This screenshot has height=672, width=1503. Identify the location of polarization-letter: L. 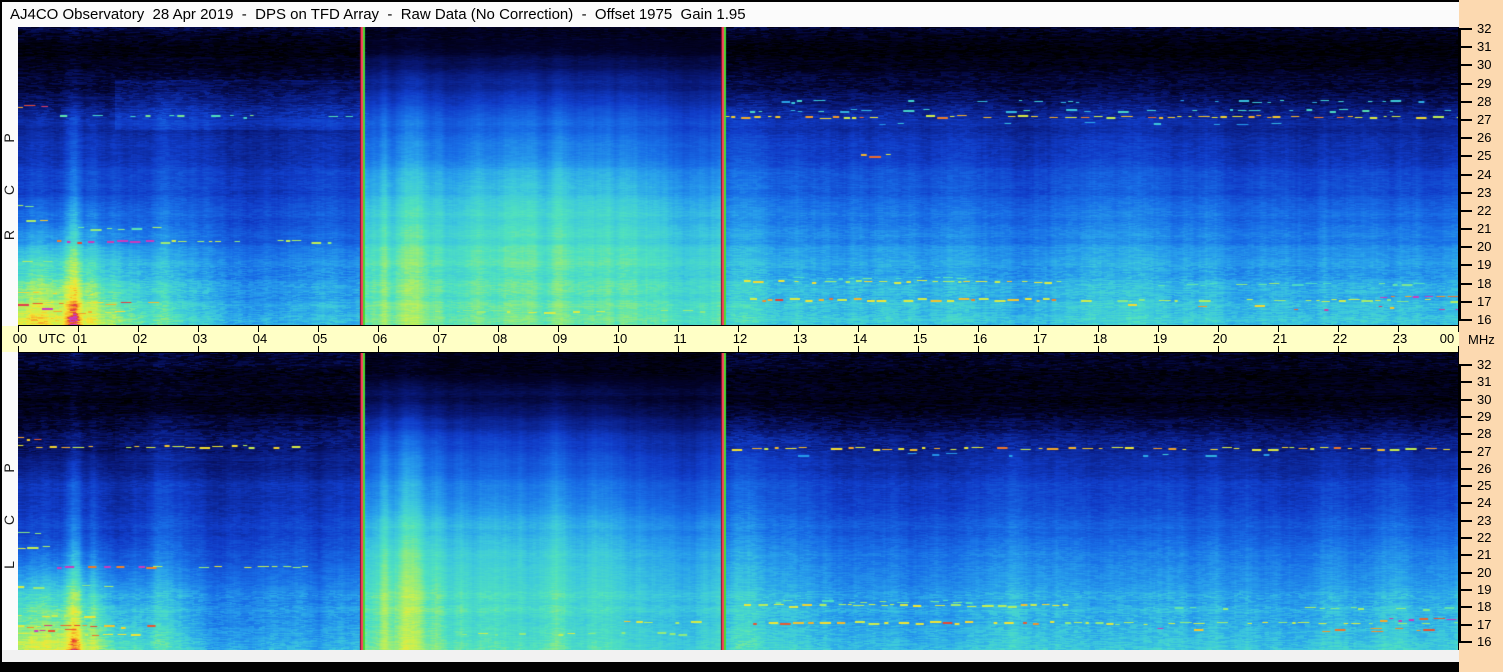
(9, 565).